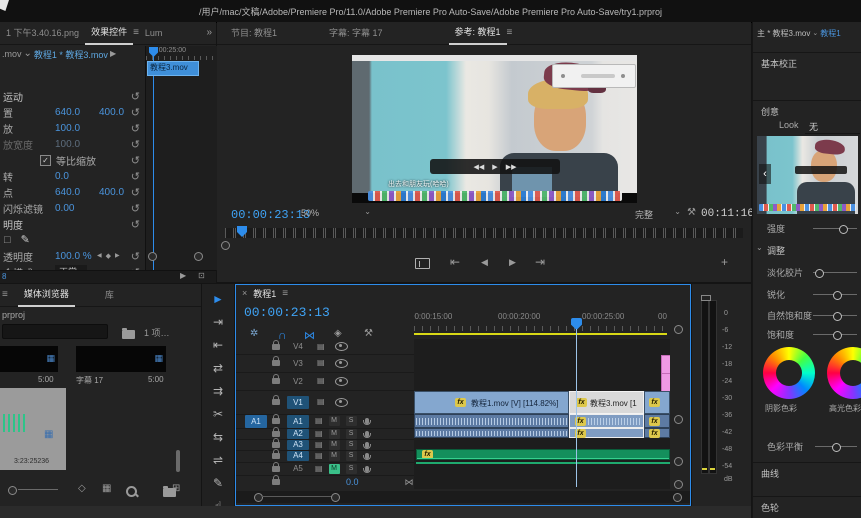  Describe the element at coordinates (276, 431) in the screenshot. I see `a2-lock-icon` at that location.